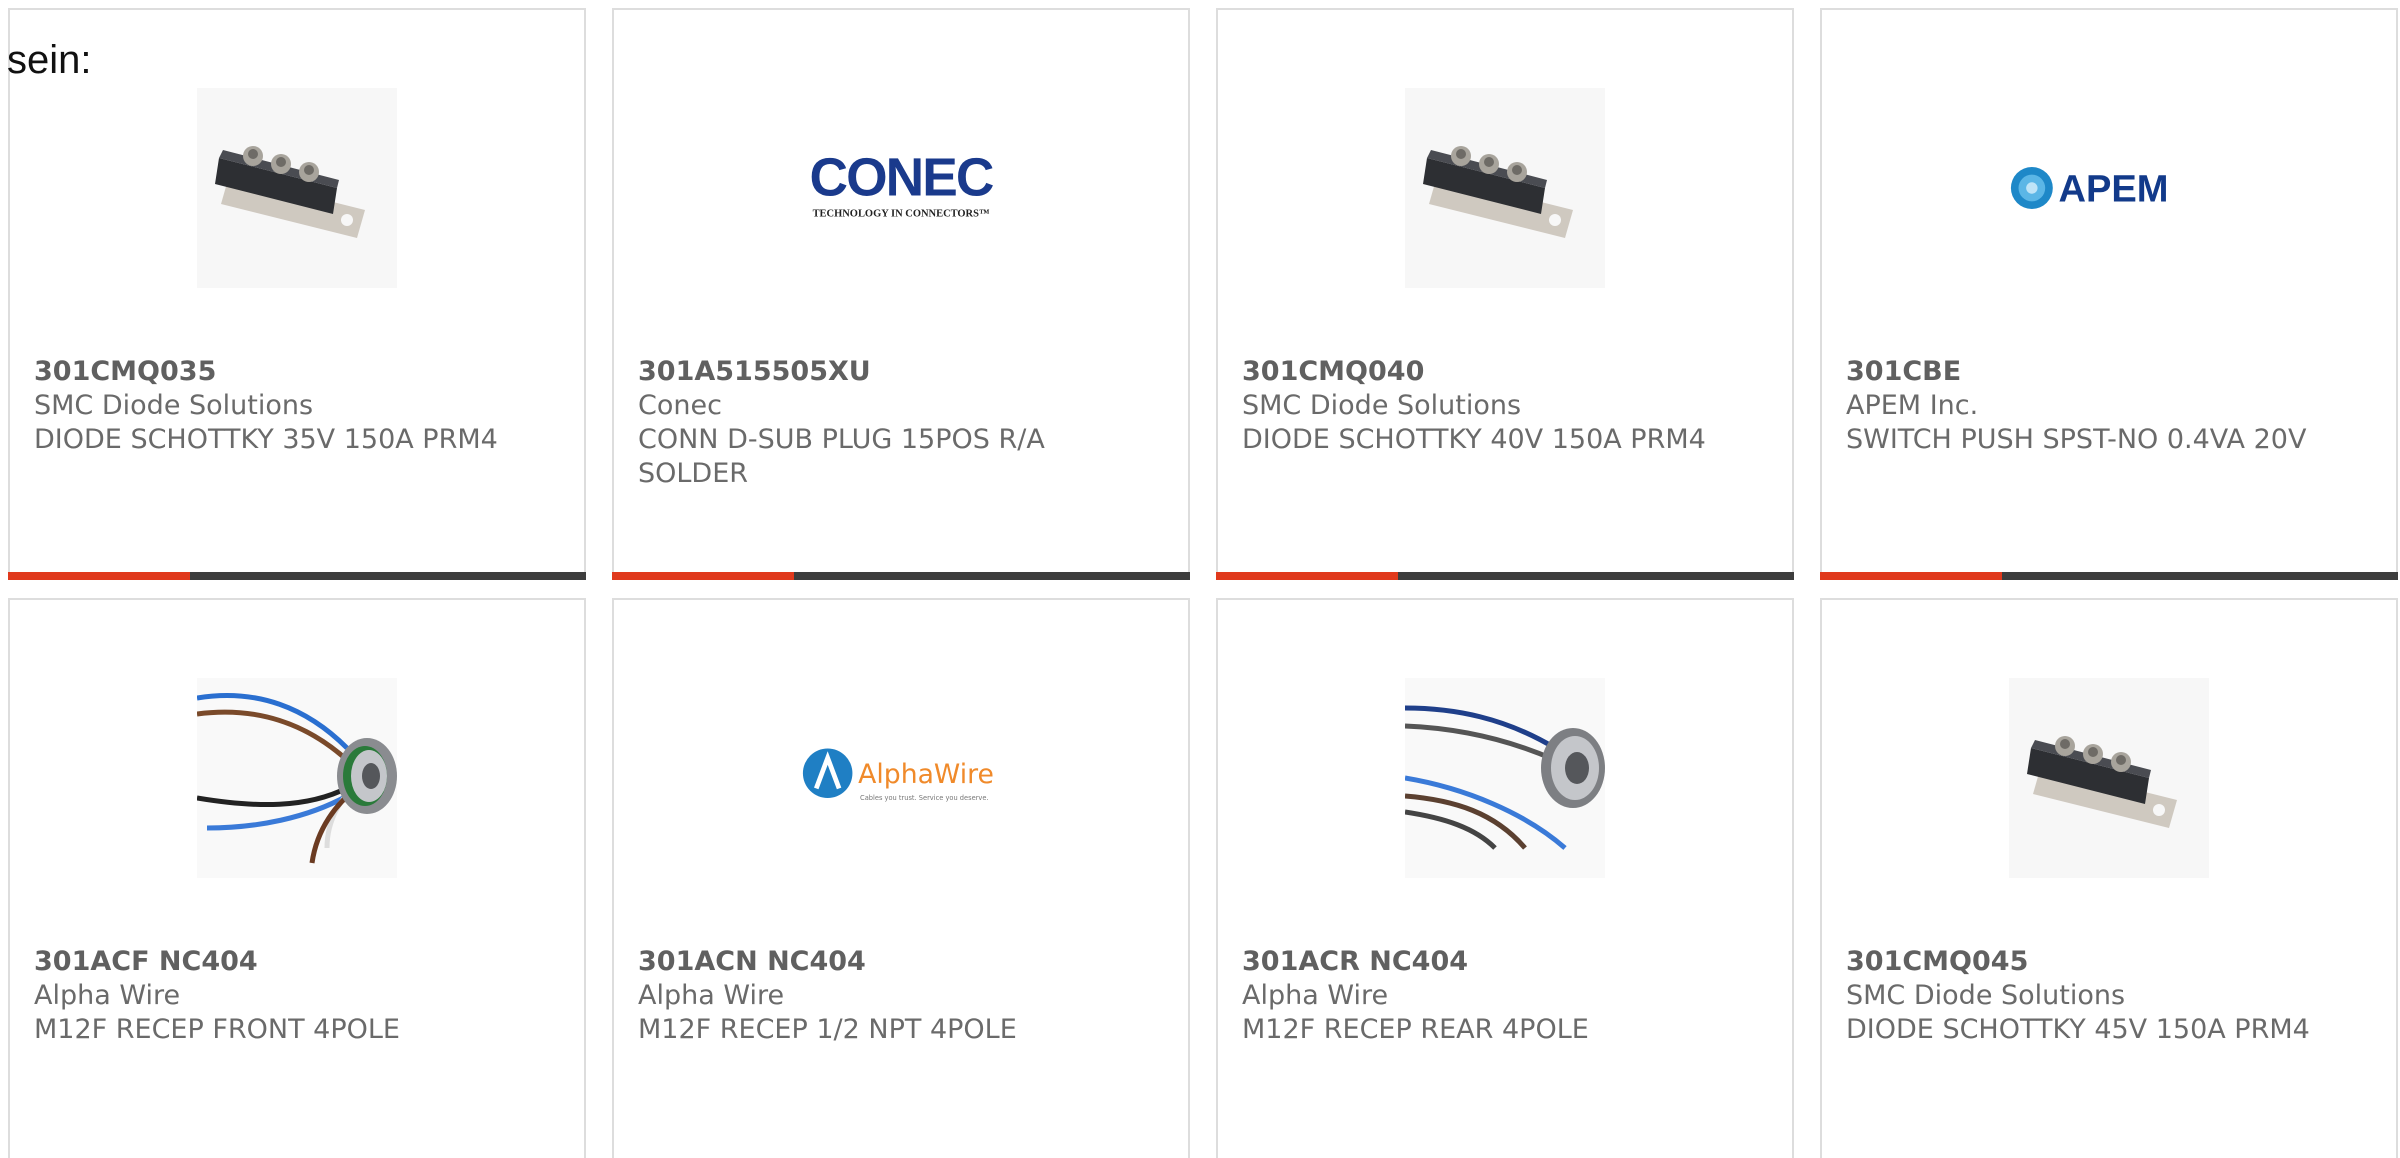 The width and height of the screenshot is (2400, 1158). Describe the element at coordinates (827, 1029) in the screenshot. I see `description: M12F RECEP 1/2 NPT 4POLE` at that location.